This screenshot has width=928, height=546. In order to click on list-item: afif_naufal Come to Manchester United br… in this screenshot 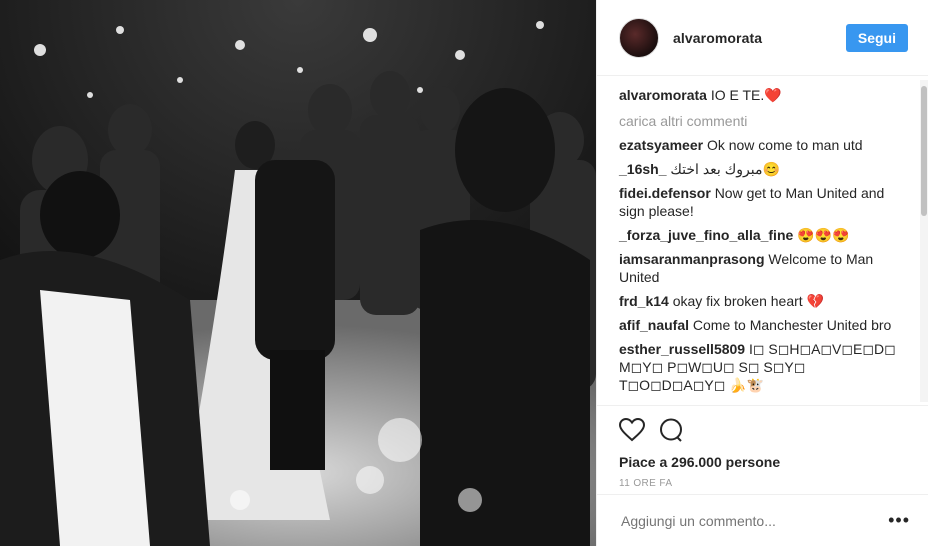, I will do `click(764, 325)`.